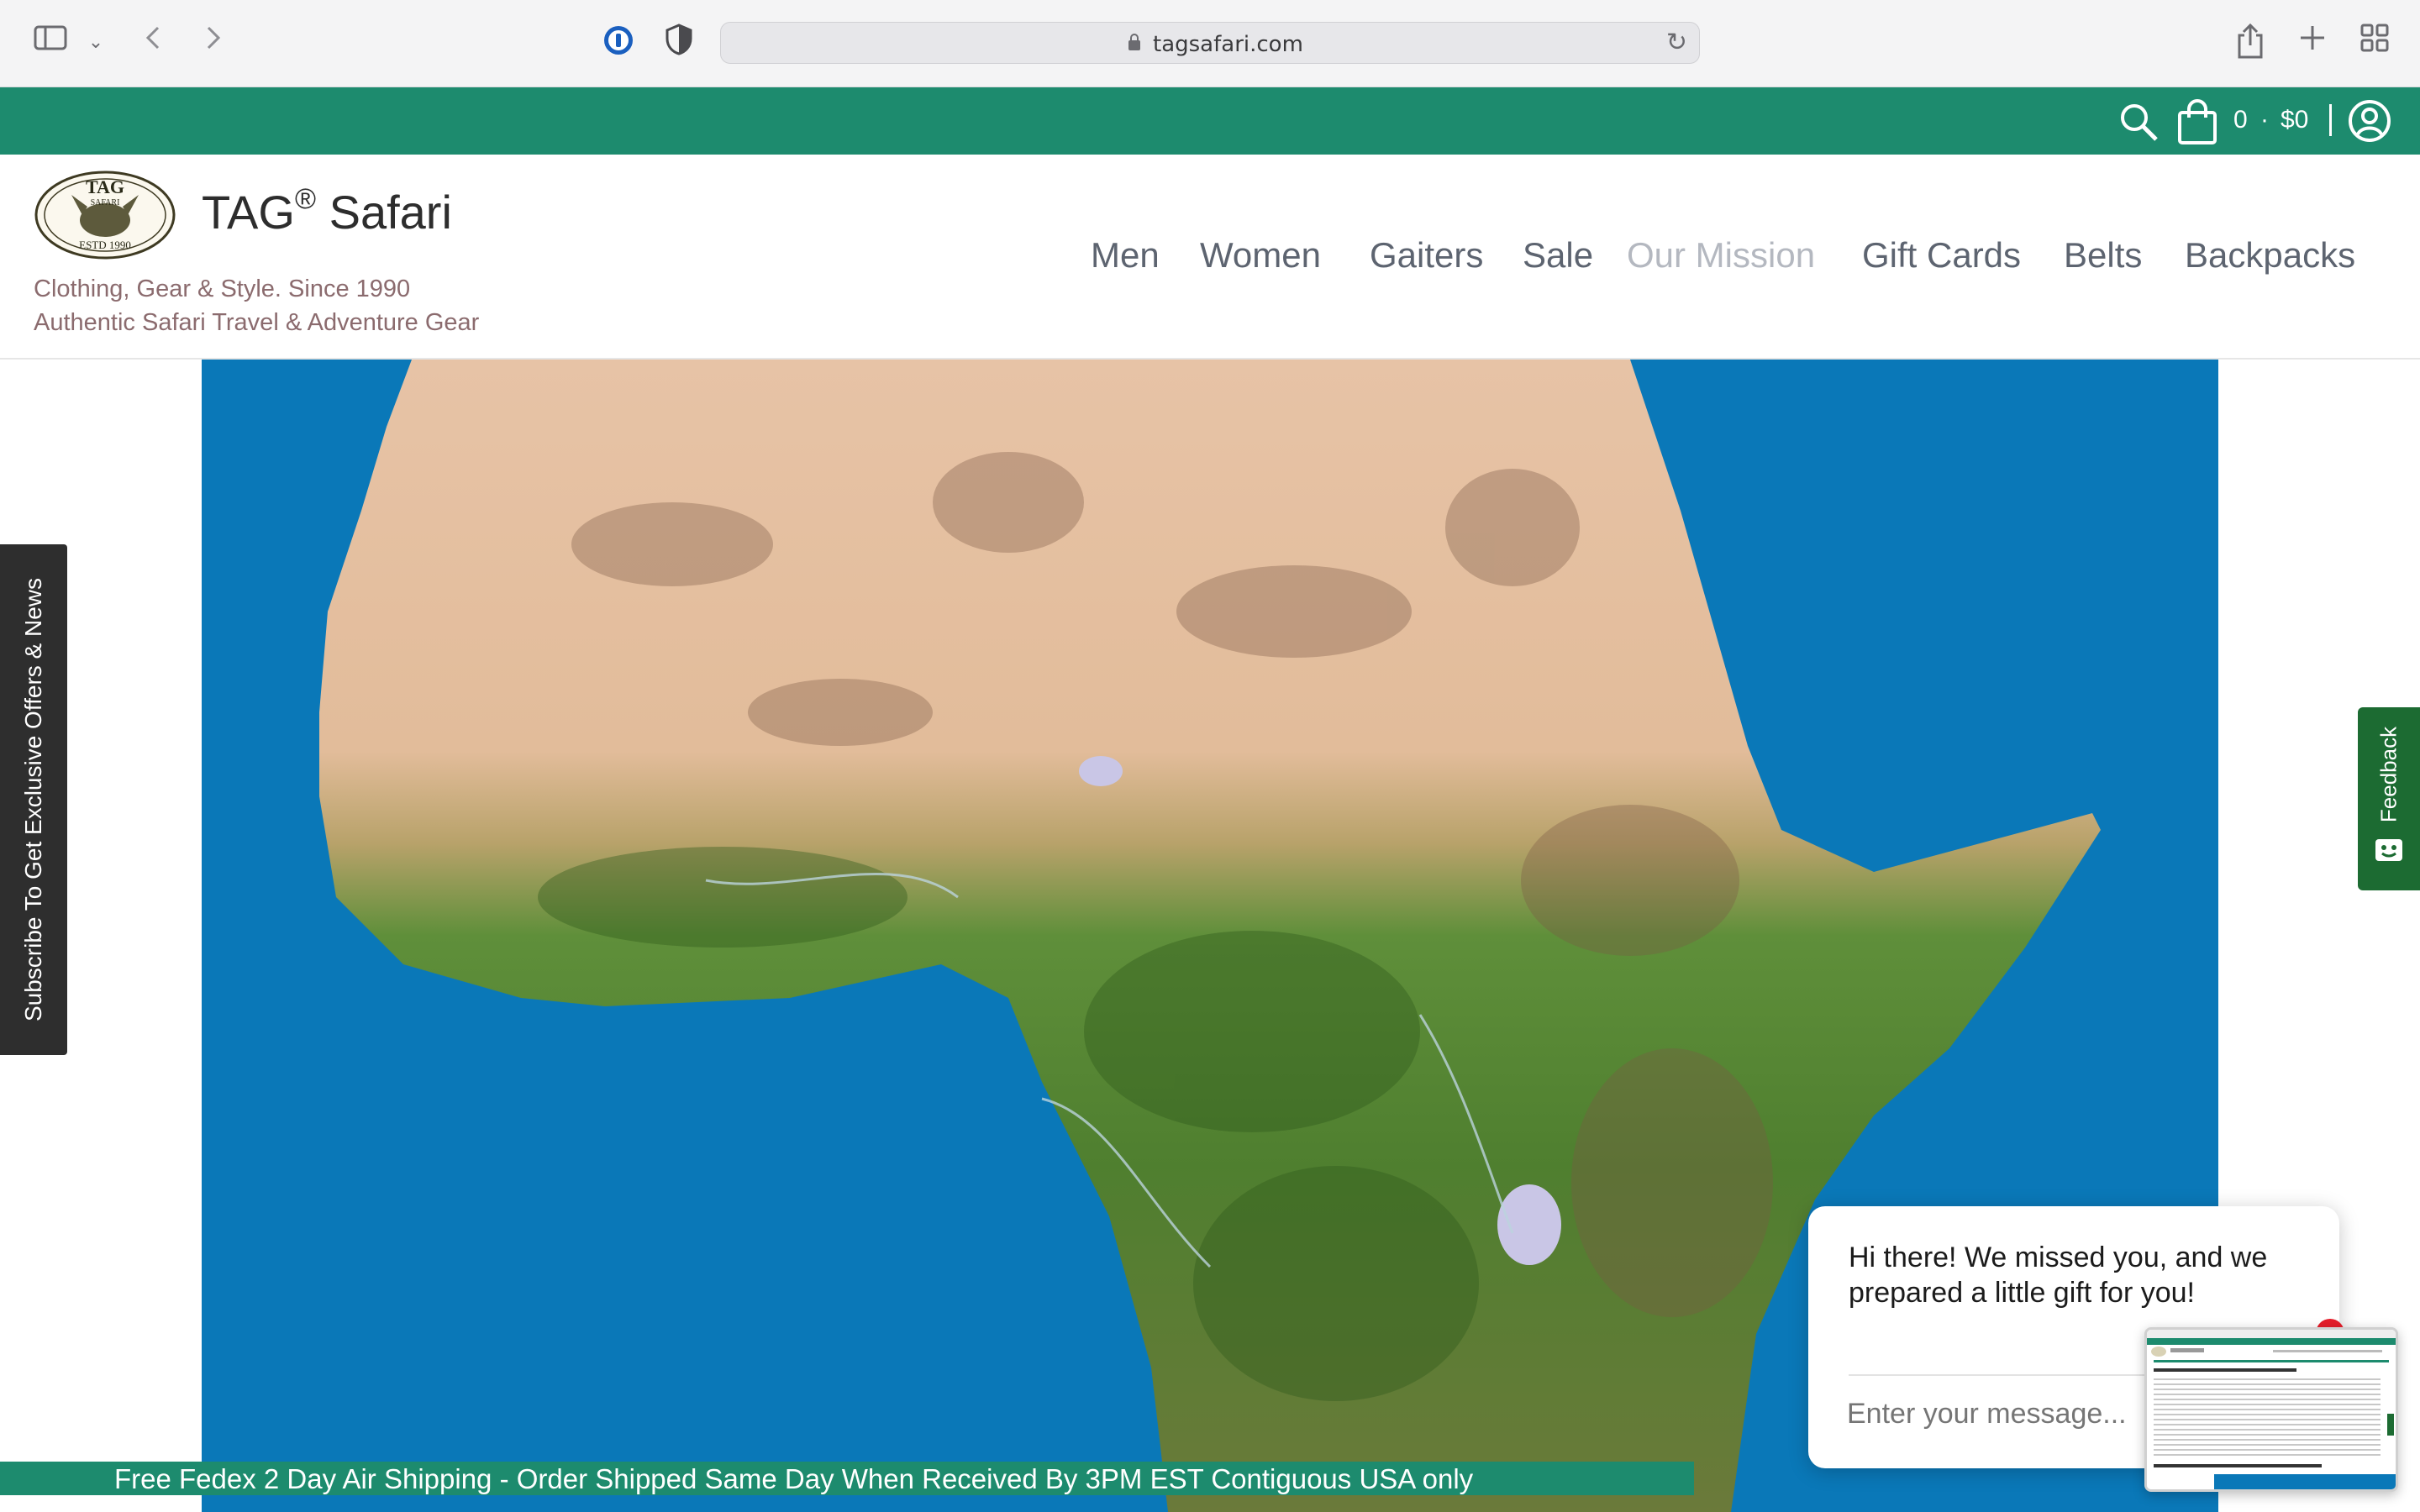 The width and height of the screenshot is (2420, 1512). I want to click on logo-established: ESTD 1990, so click(105, 245).